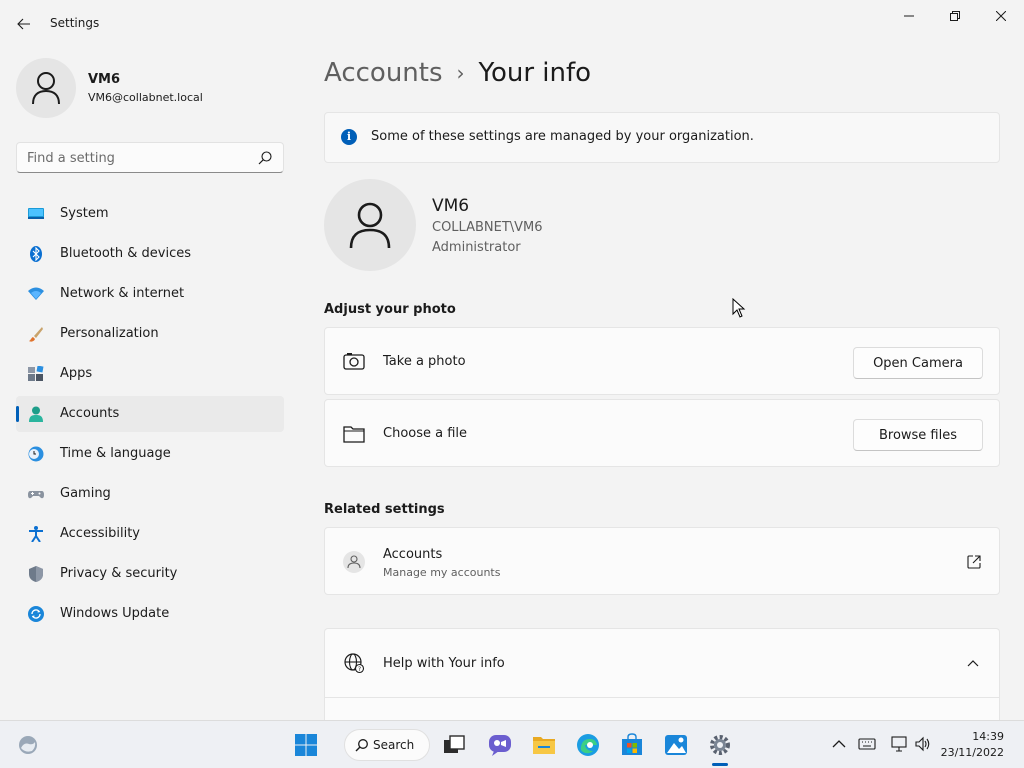 The width and height of the screenshot is (1024, 768). I want to click on restore-button, so click(955, 16).